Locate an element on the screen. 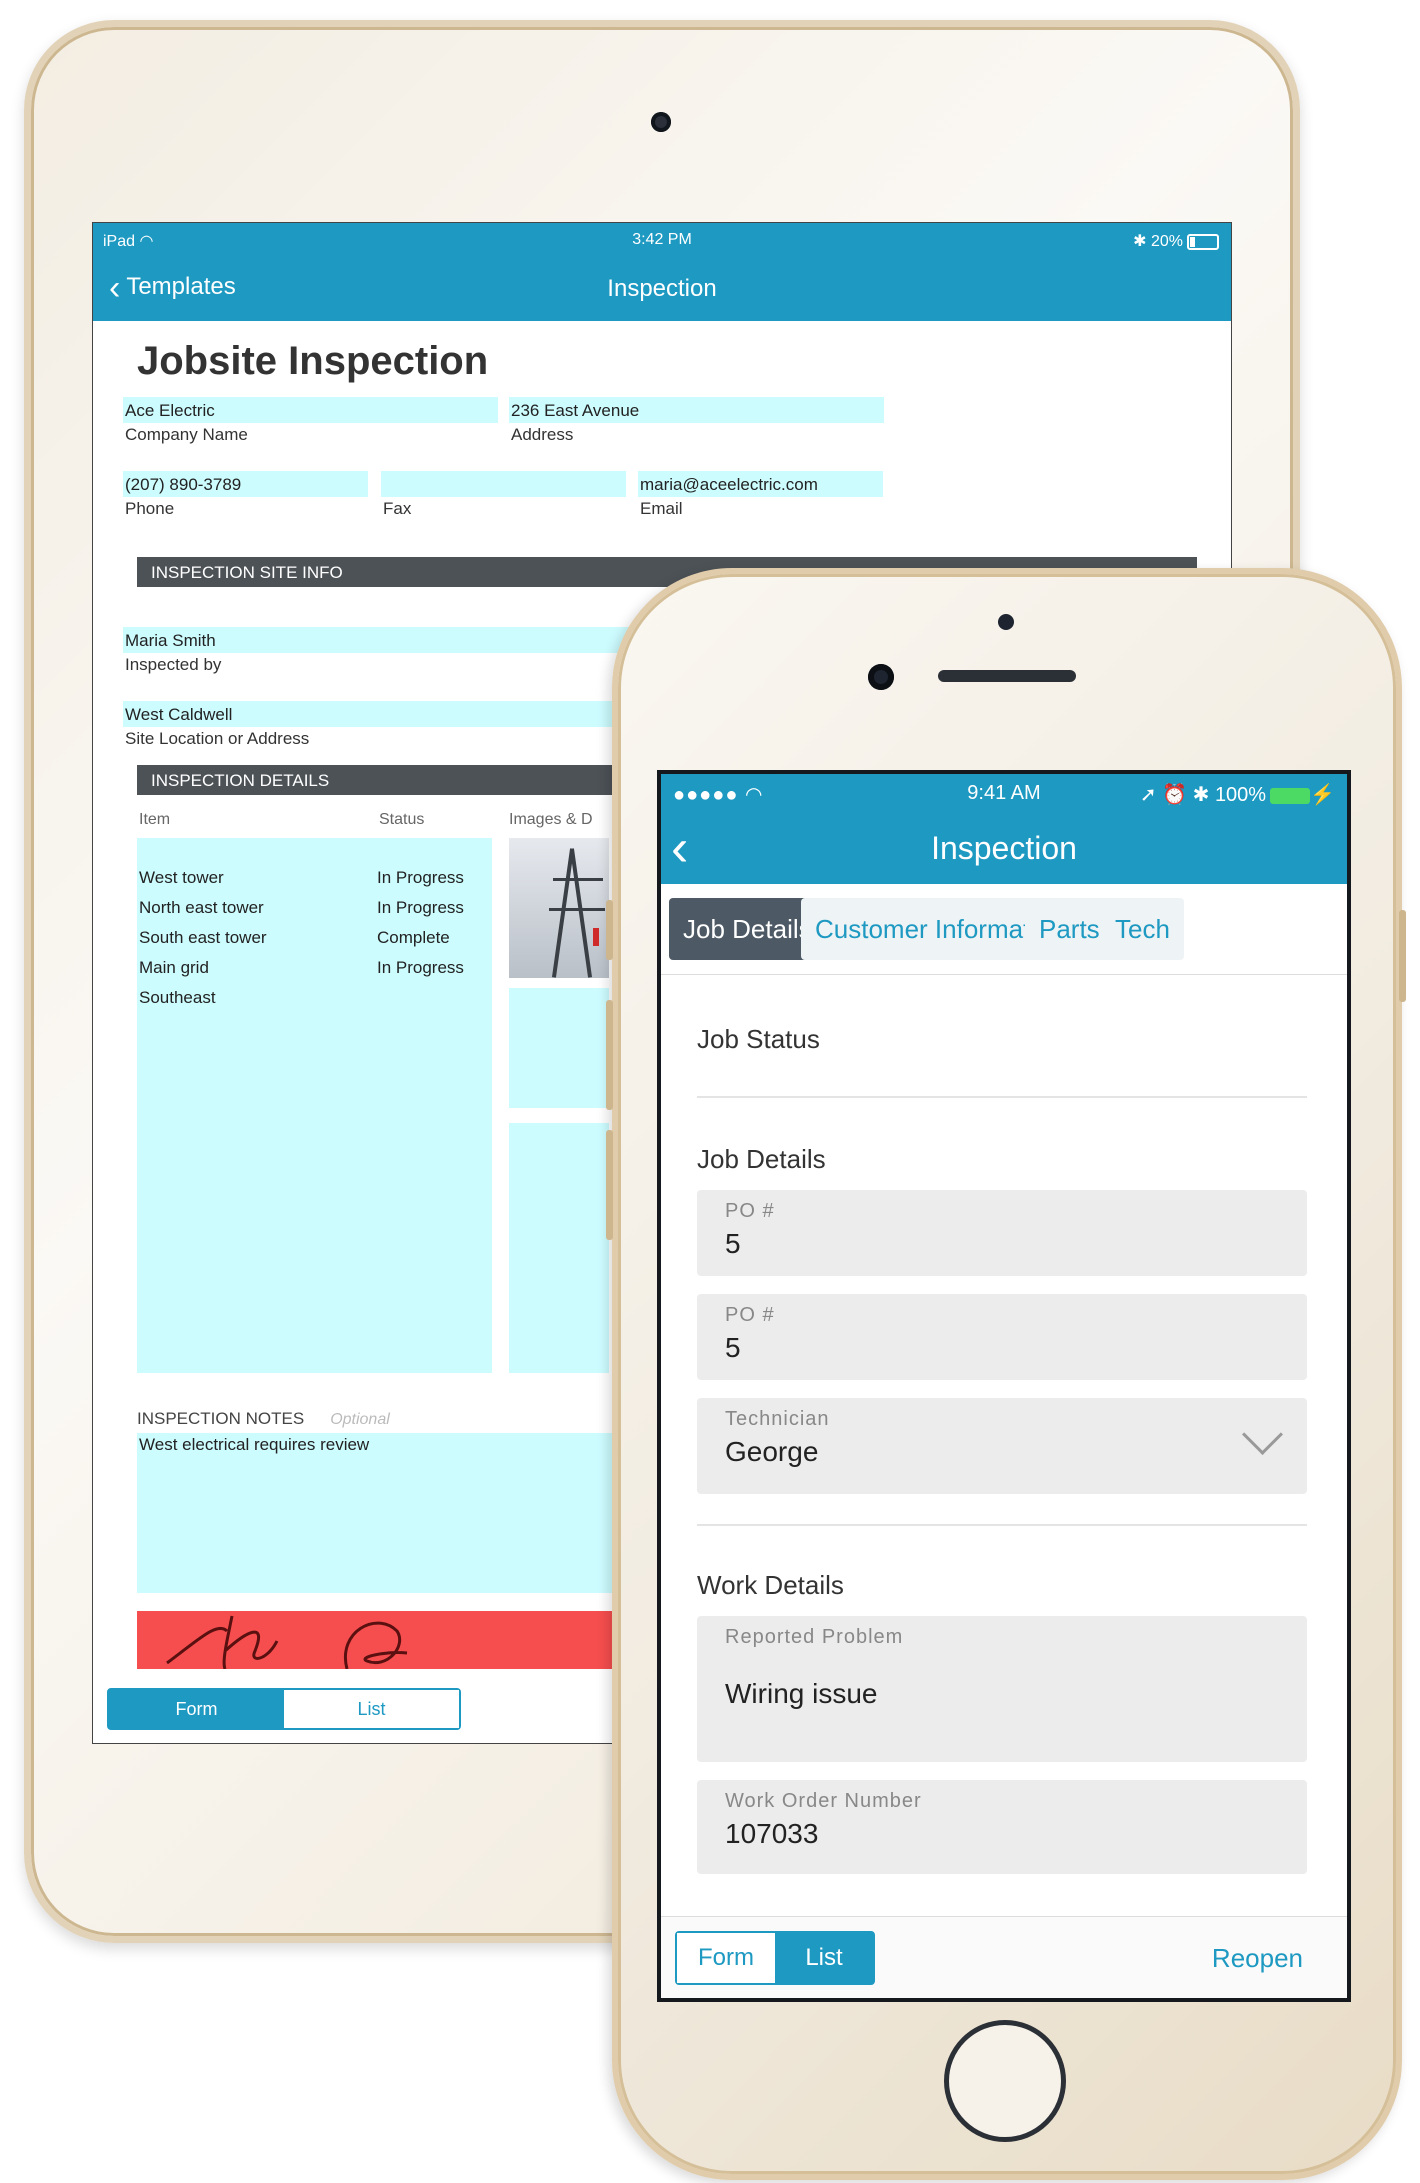 This screenshot has height=2183, width=1420. site-location-field: West Caldwell Site Location or Address is located at coordinates (383, 725).